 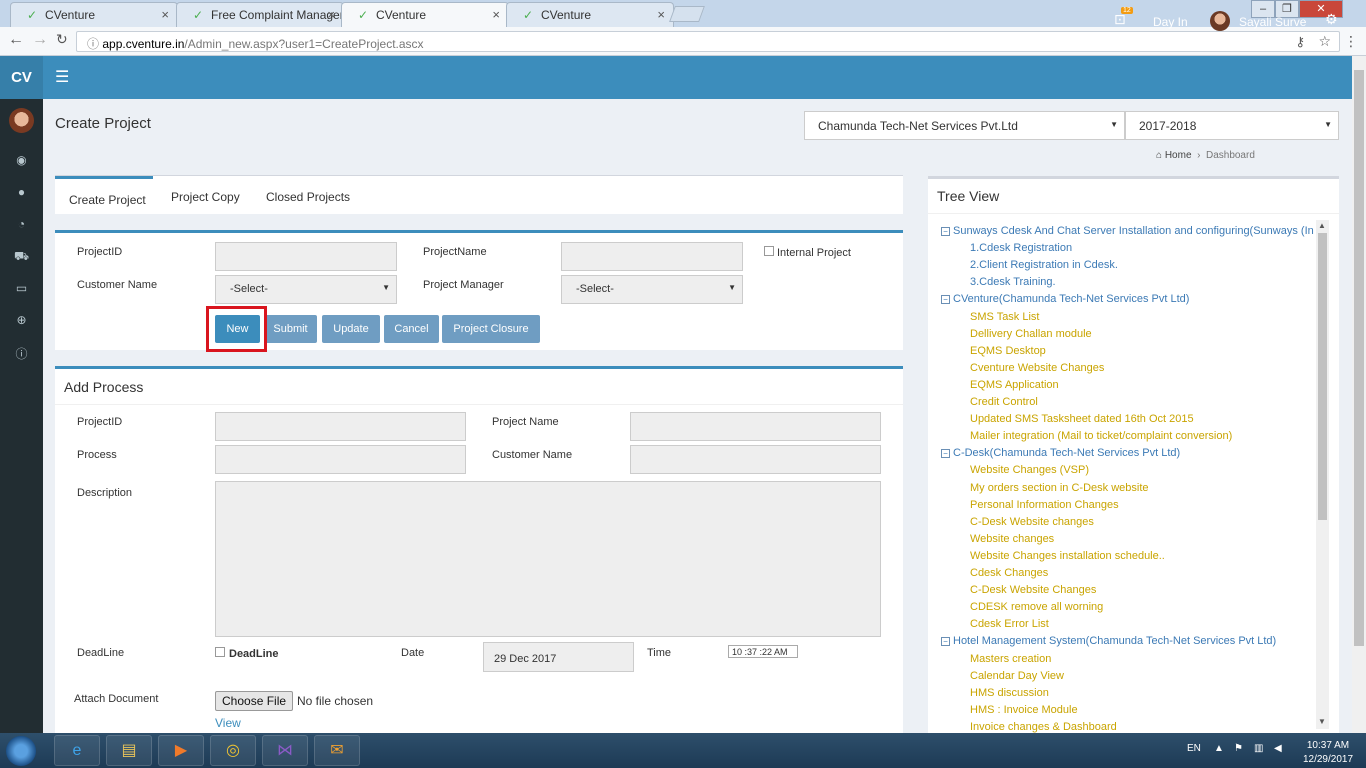 What do you see at coordinates (1008, 351) in the screenshot?
I see `tree-item: EQMS Desktop` at bounding box center [1008, 351].